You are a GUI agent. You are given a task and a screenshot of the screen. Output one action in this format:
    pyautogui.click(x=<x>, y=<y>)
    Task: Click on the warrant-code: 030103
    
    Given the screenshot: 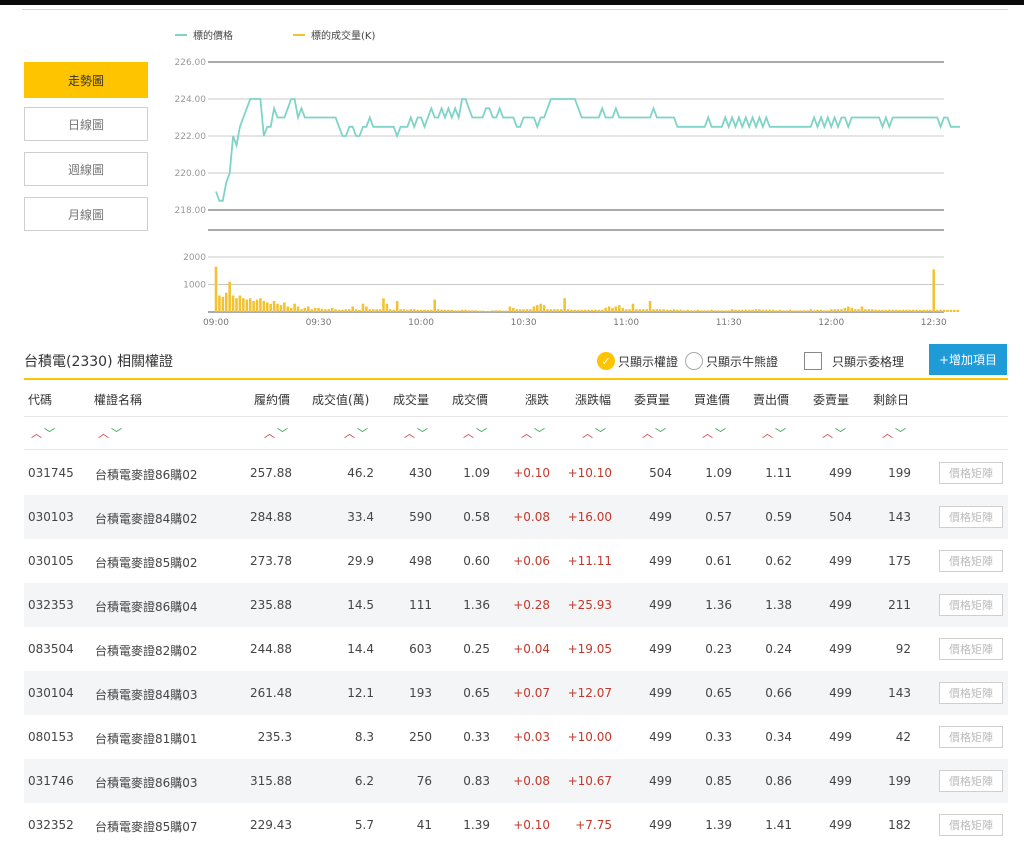 What is the action you would take?
    pyautogui.click(x=51, y=517)
    